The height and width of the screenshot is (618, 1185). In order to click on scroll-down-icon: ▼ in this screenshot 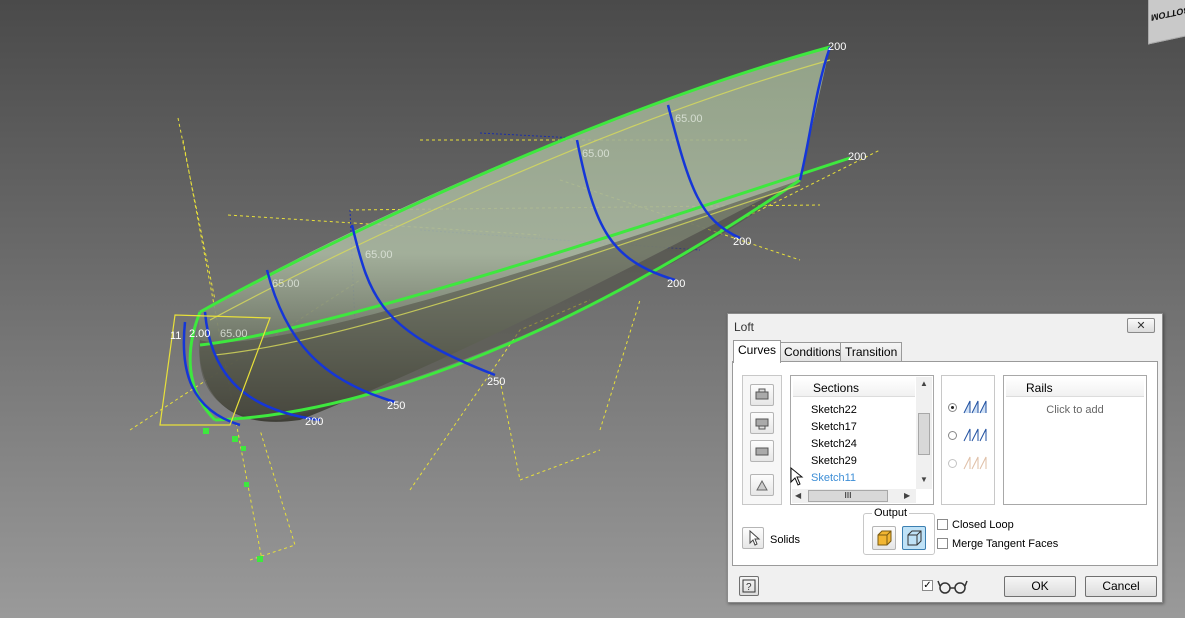, I will do `click(924, 479)`.